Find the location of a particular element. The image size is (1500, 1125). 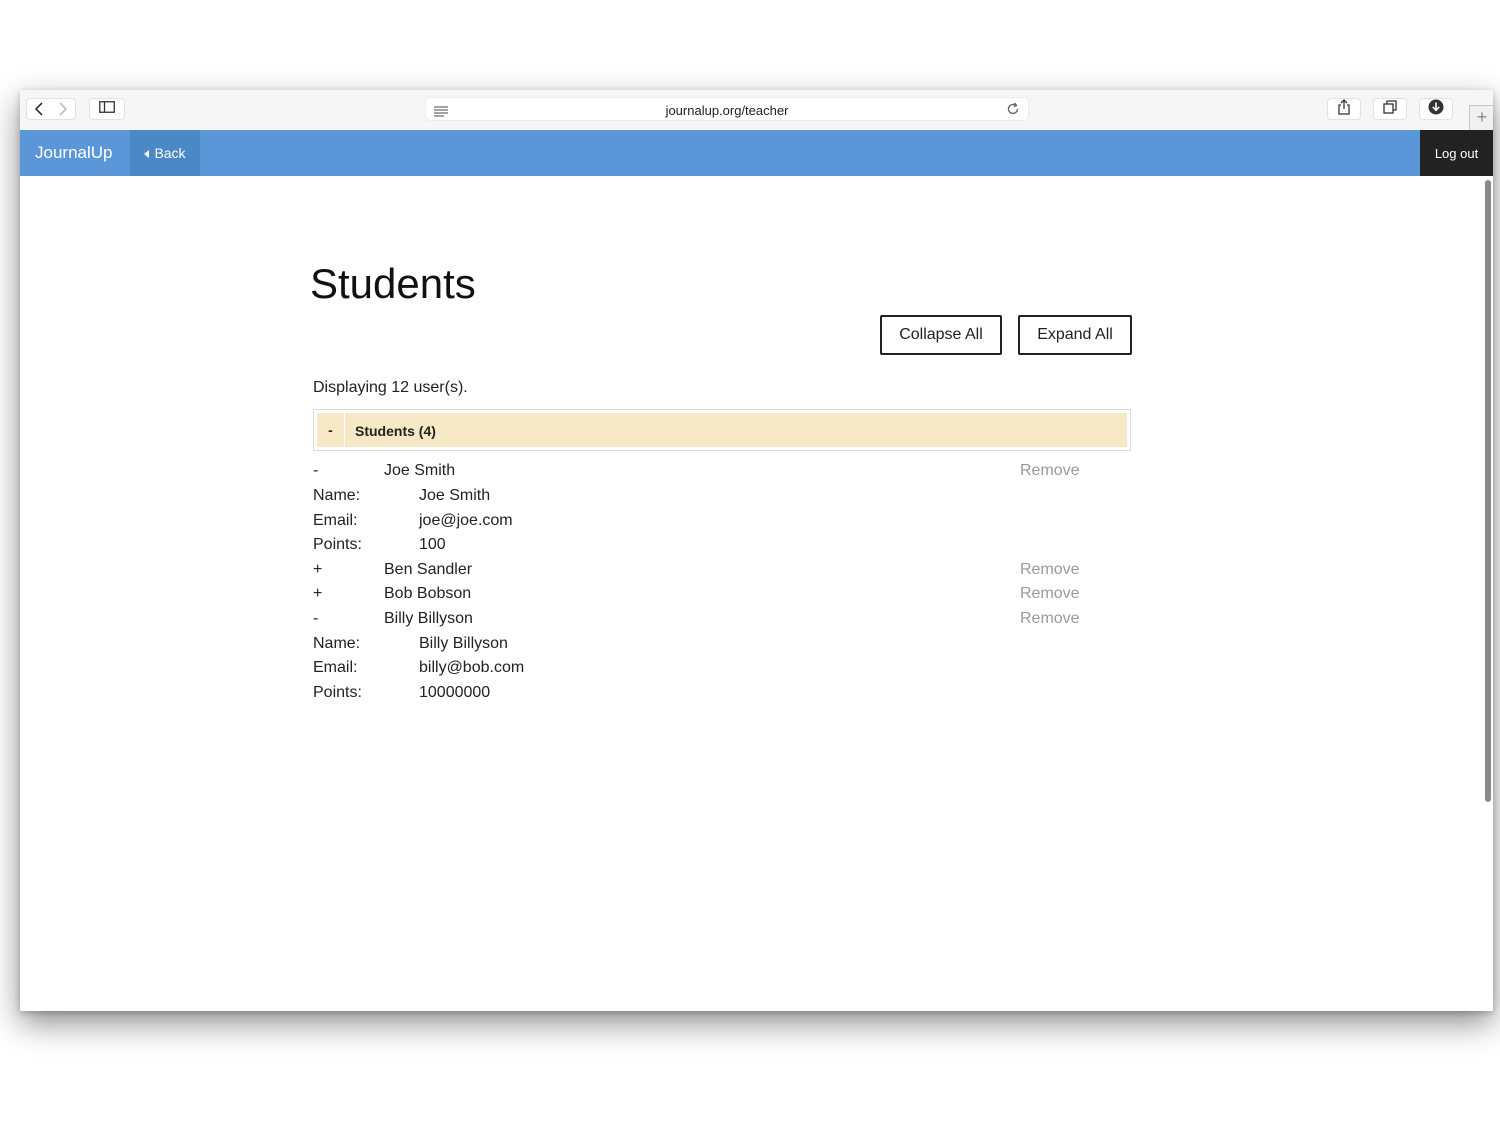

share-icon is located at coordinates (1344, 109).